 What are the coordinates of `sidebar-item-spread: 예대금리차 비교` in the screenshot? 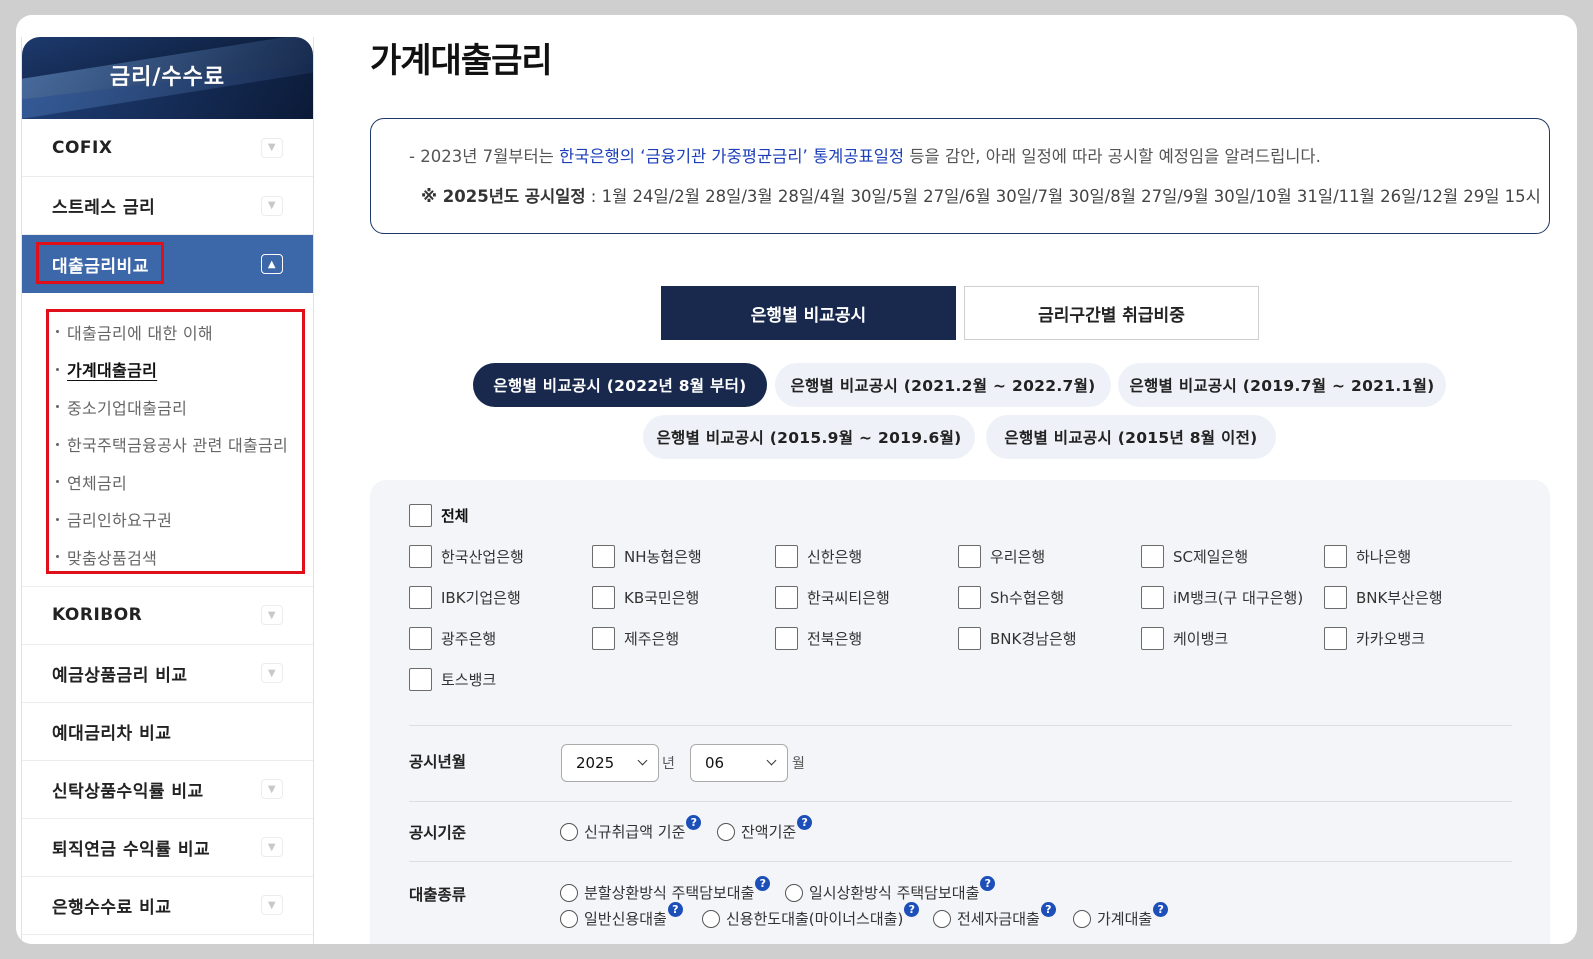 It's located at (167, 732).